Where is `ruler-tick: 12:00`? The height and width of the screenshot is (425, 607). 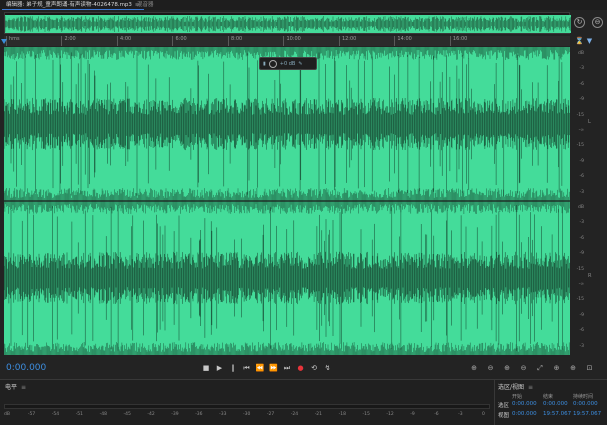 ruler-tick: 12:00 is located at coordinates (347, 41).